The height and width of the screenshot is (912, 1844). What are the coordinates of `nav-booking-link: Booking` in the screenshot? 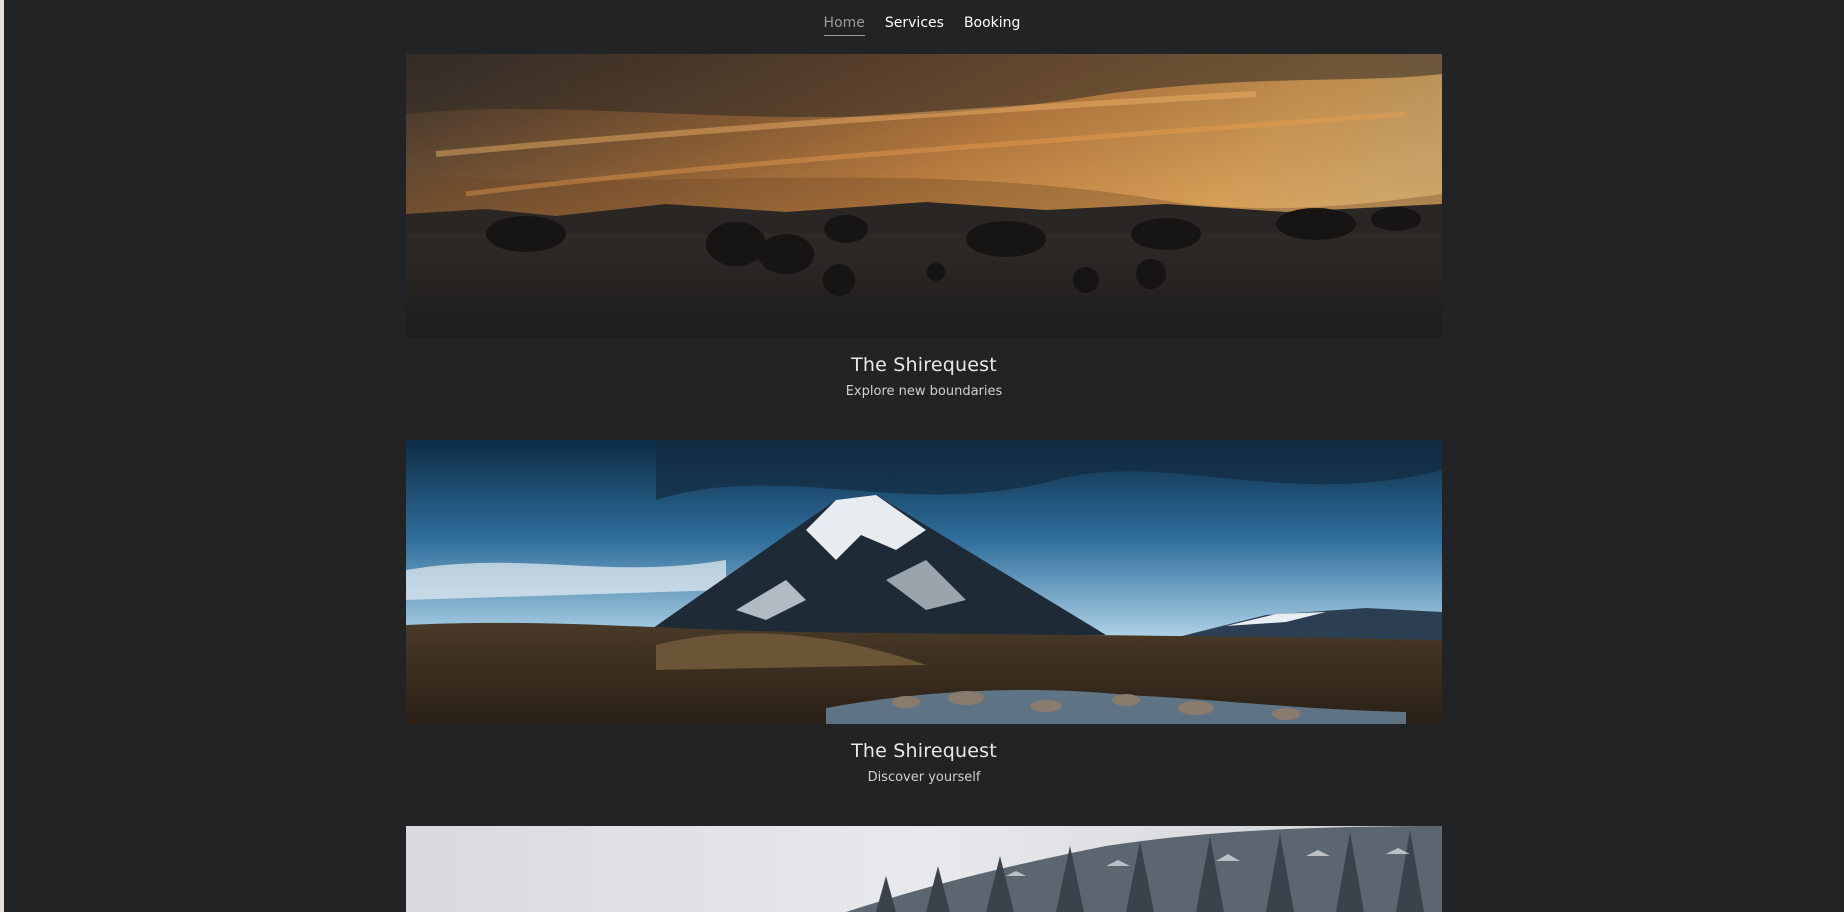 It's located at (992, 23).